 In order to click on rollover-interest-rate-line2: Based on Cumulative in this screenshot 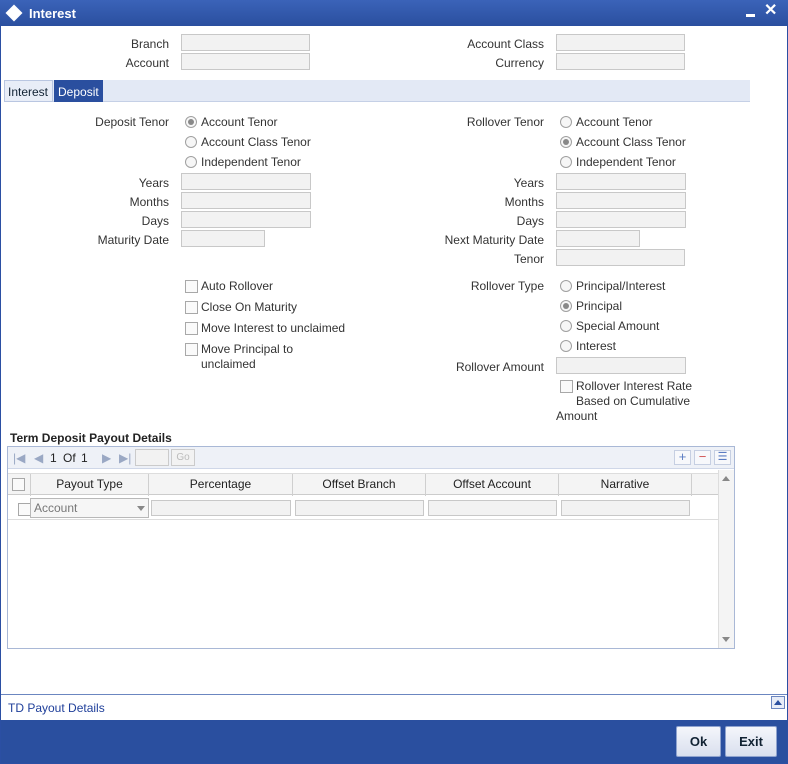, I will do `click(633, 401)`.